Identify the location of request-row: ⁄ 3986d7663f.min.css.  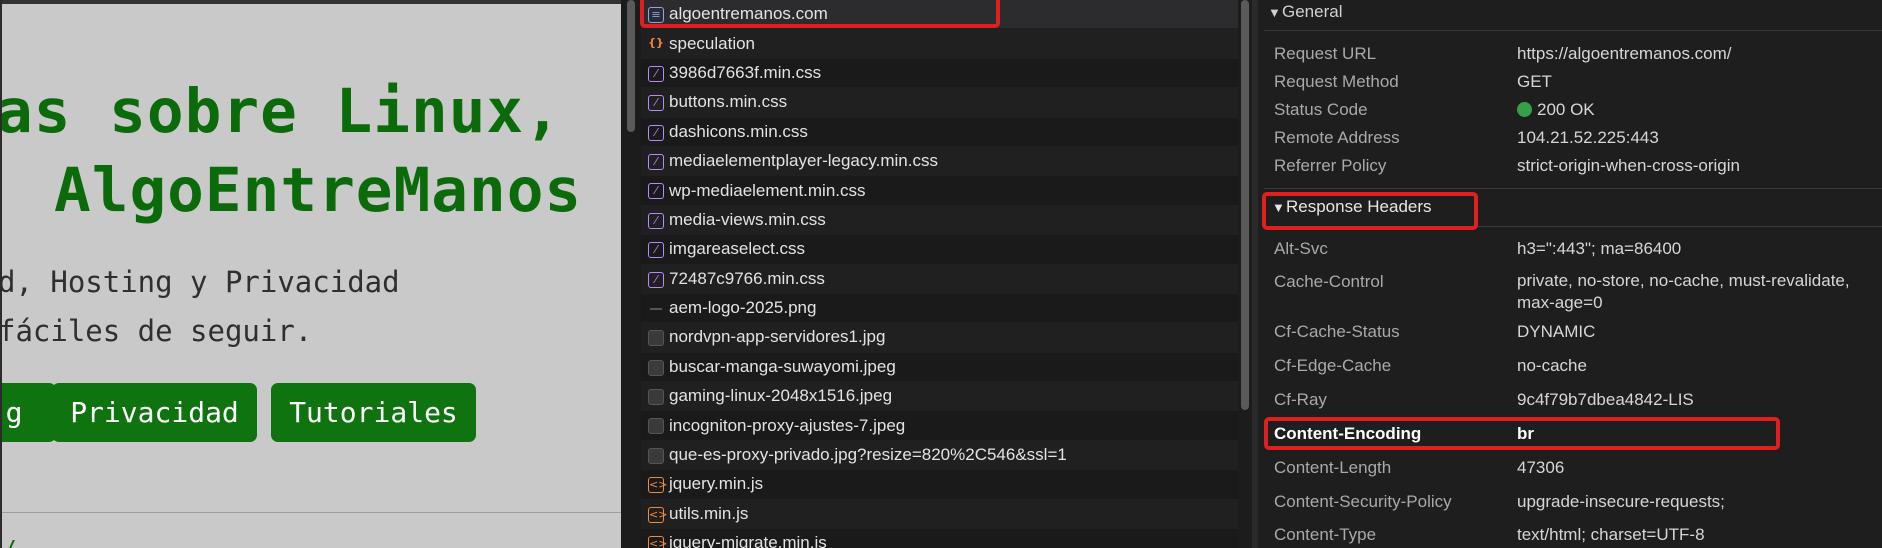
(939, 73).